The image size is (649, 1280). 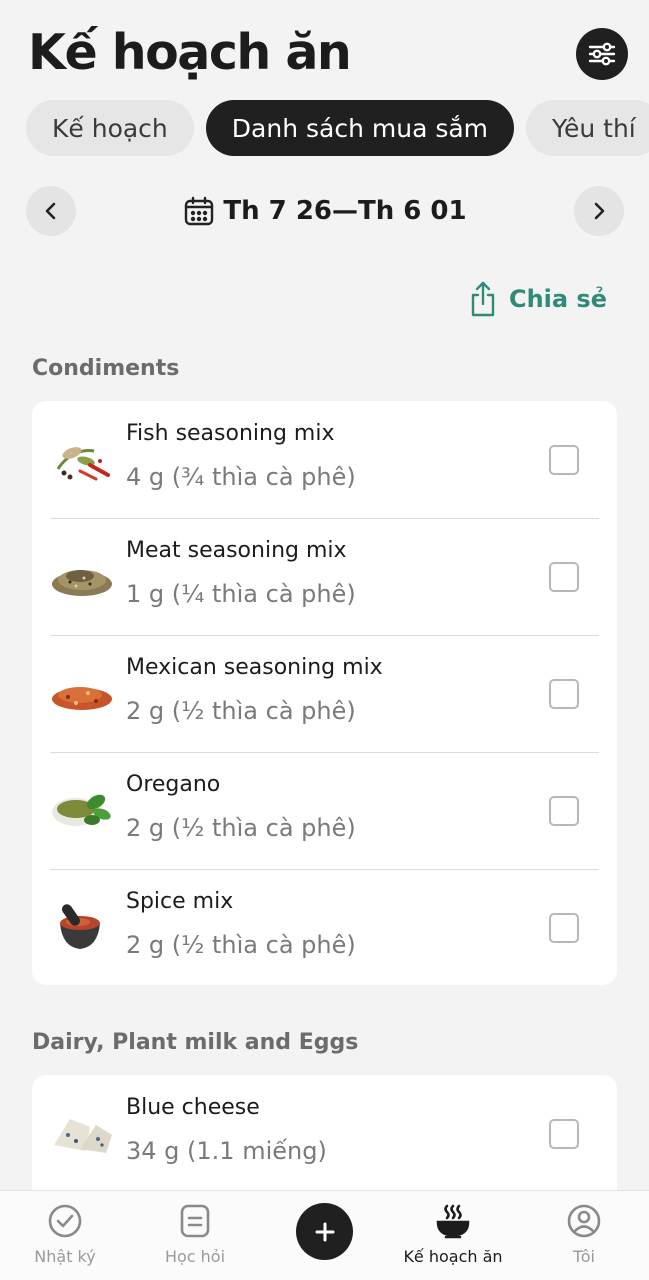 What do you see at coordinates (195, 1256) in the screenshot?
I see `nav-label: Học hỏi` at bounding box center [195, 1256].